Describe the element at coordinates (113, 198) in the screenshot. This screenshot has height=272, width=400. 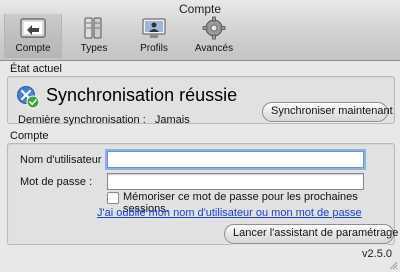
I see `remember-password-checkbox` at that location.